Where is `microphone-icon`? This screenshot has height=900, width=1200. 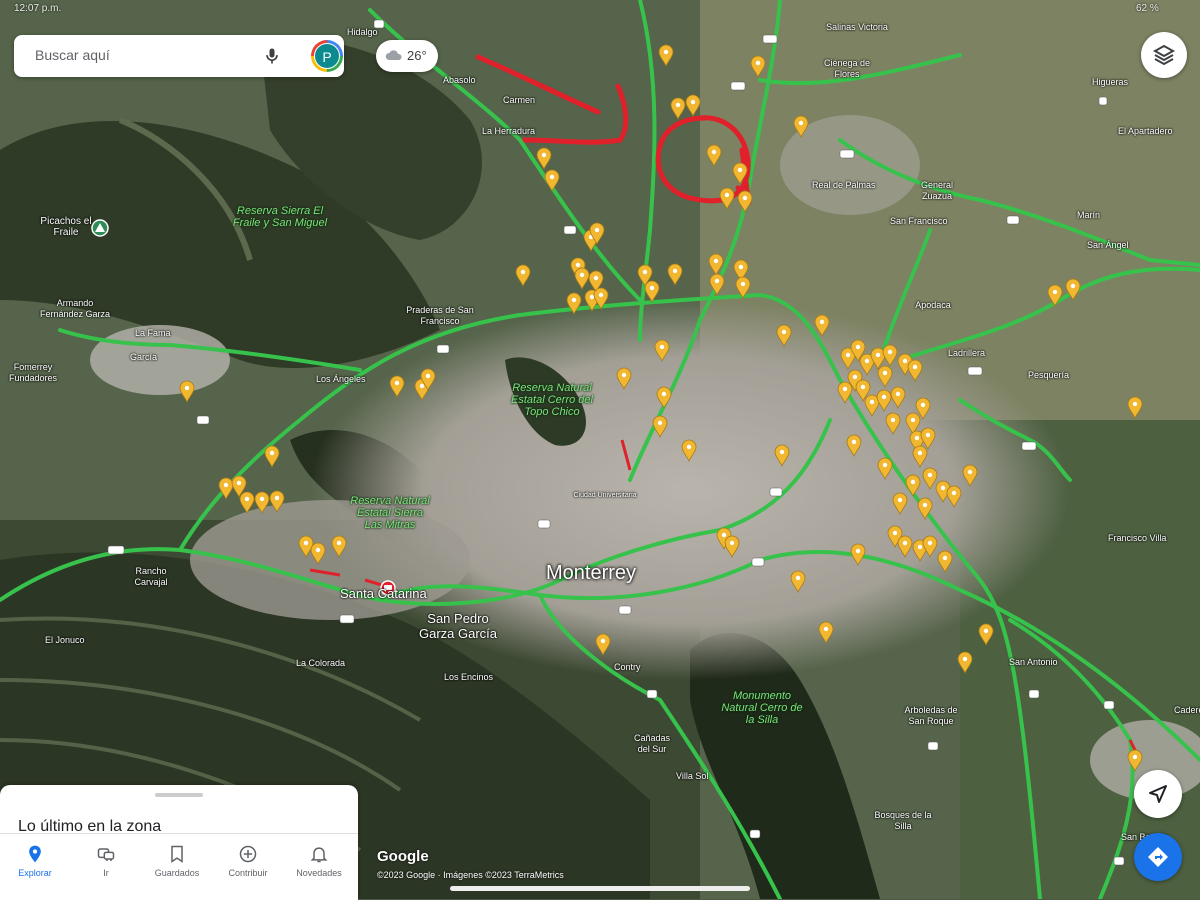 microphone-icon is located at coordinates (272, 56).